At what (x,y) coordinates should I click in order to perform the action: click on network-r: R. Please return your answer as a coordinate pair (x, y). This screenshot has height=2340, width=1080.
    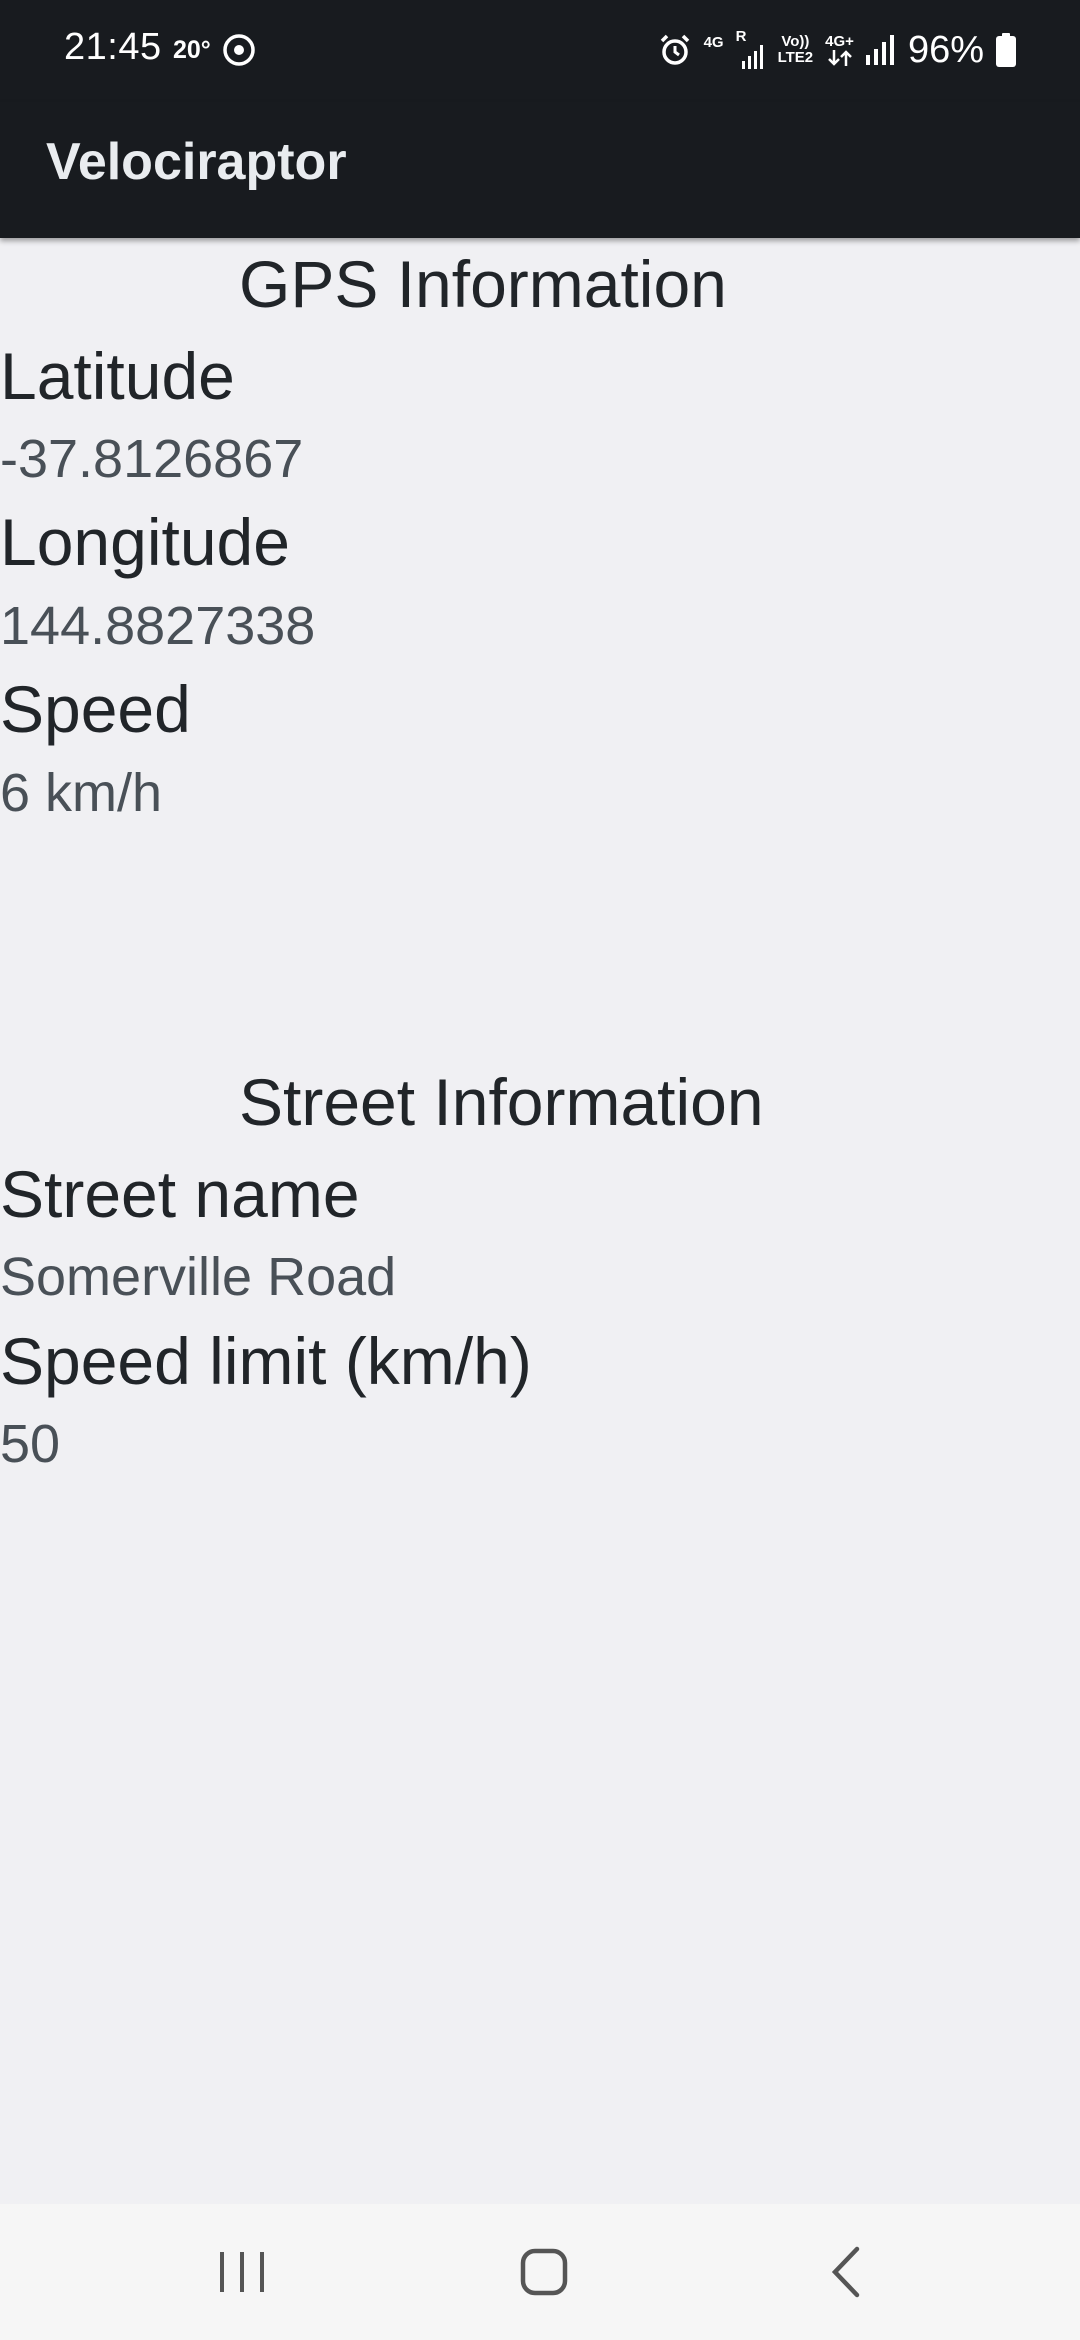
    Looking at the image, I should click on (750, 48).